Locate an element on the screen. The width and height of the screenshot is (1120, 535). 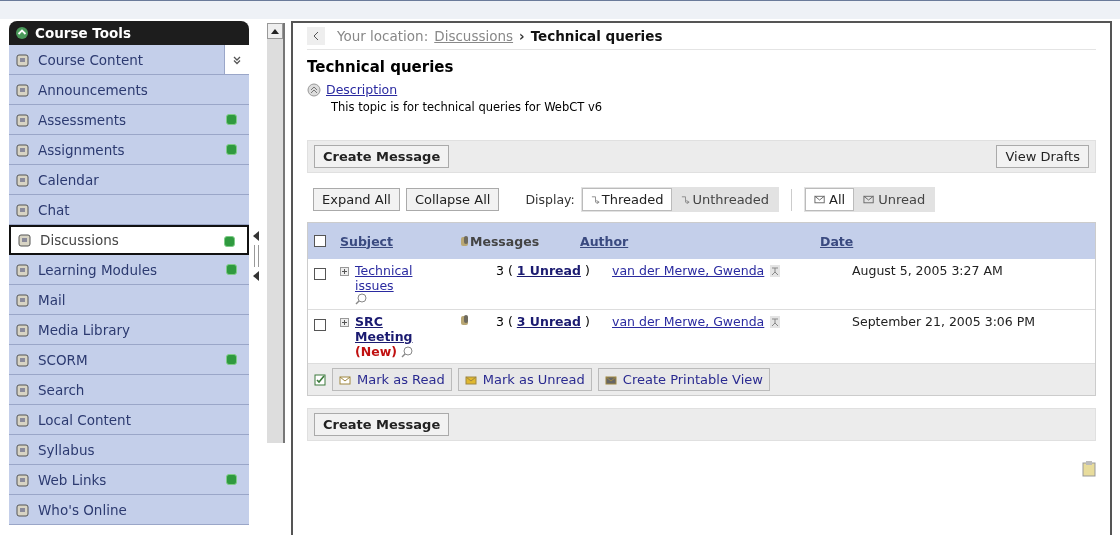
scrollbar is located at coordinates (276, 233).